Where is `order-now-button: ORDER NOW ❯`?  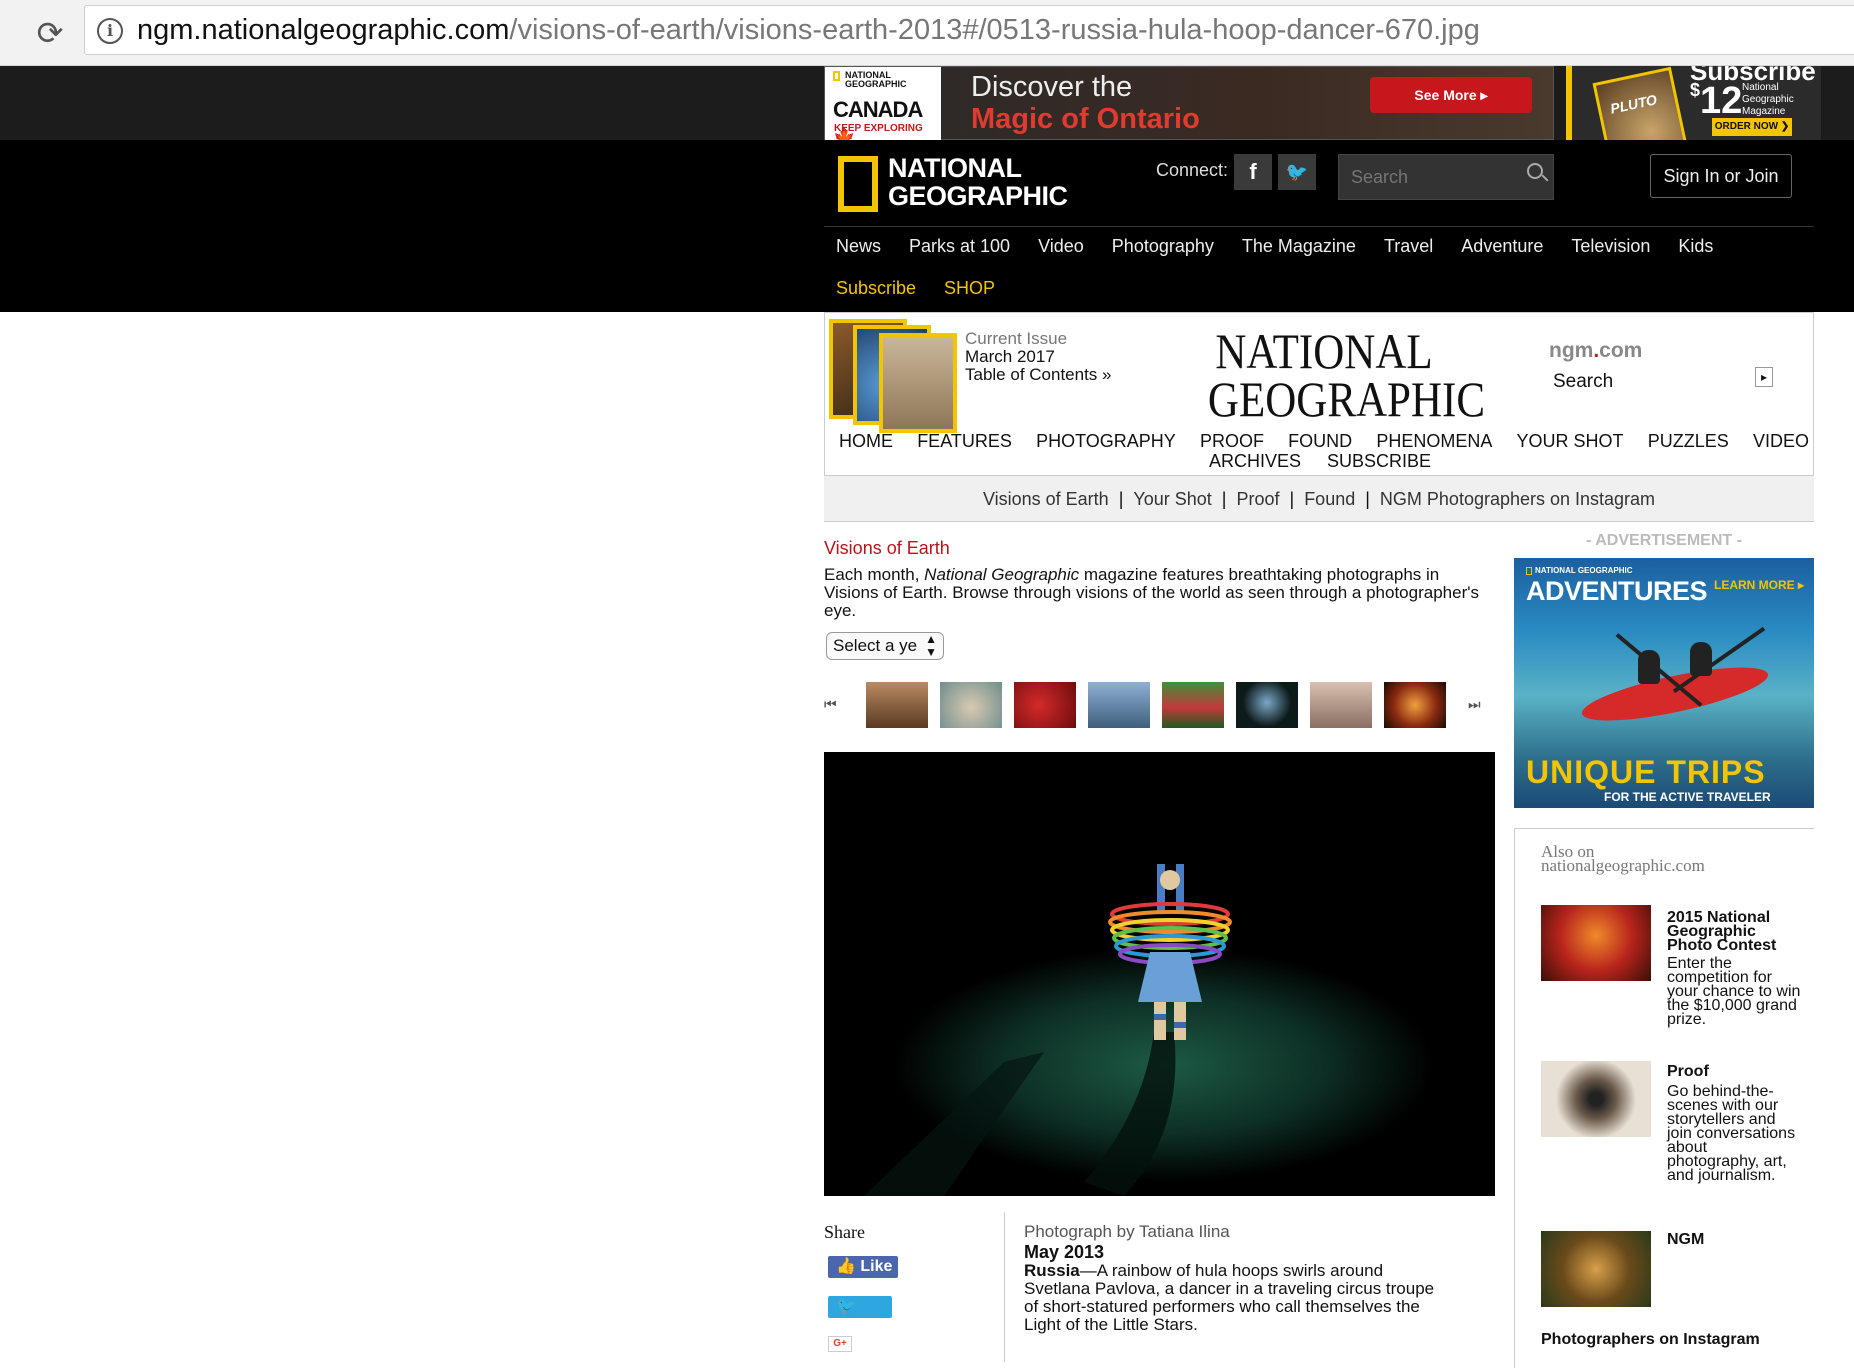
order-now-button: ORDER NOW ❯ is located at coordinates (1752, 127).